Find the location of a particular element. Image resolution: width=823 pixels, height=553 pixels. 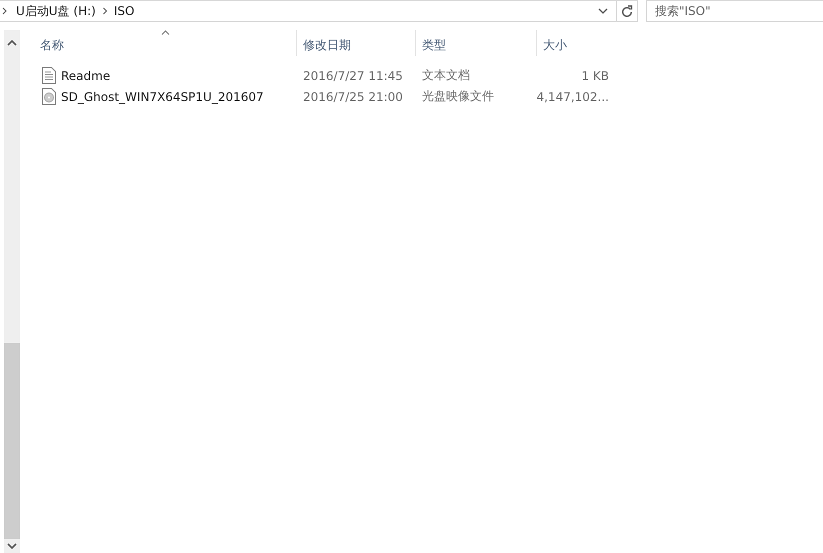

chevron-down-icon is located at coordinates (603, 11).